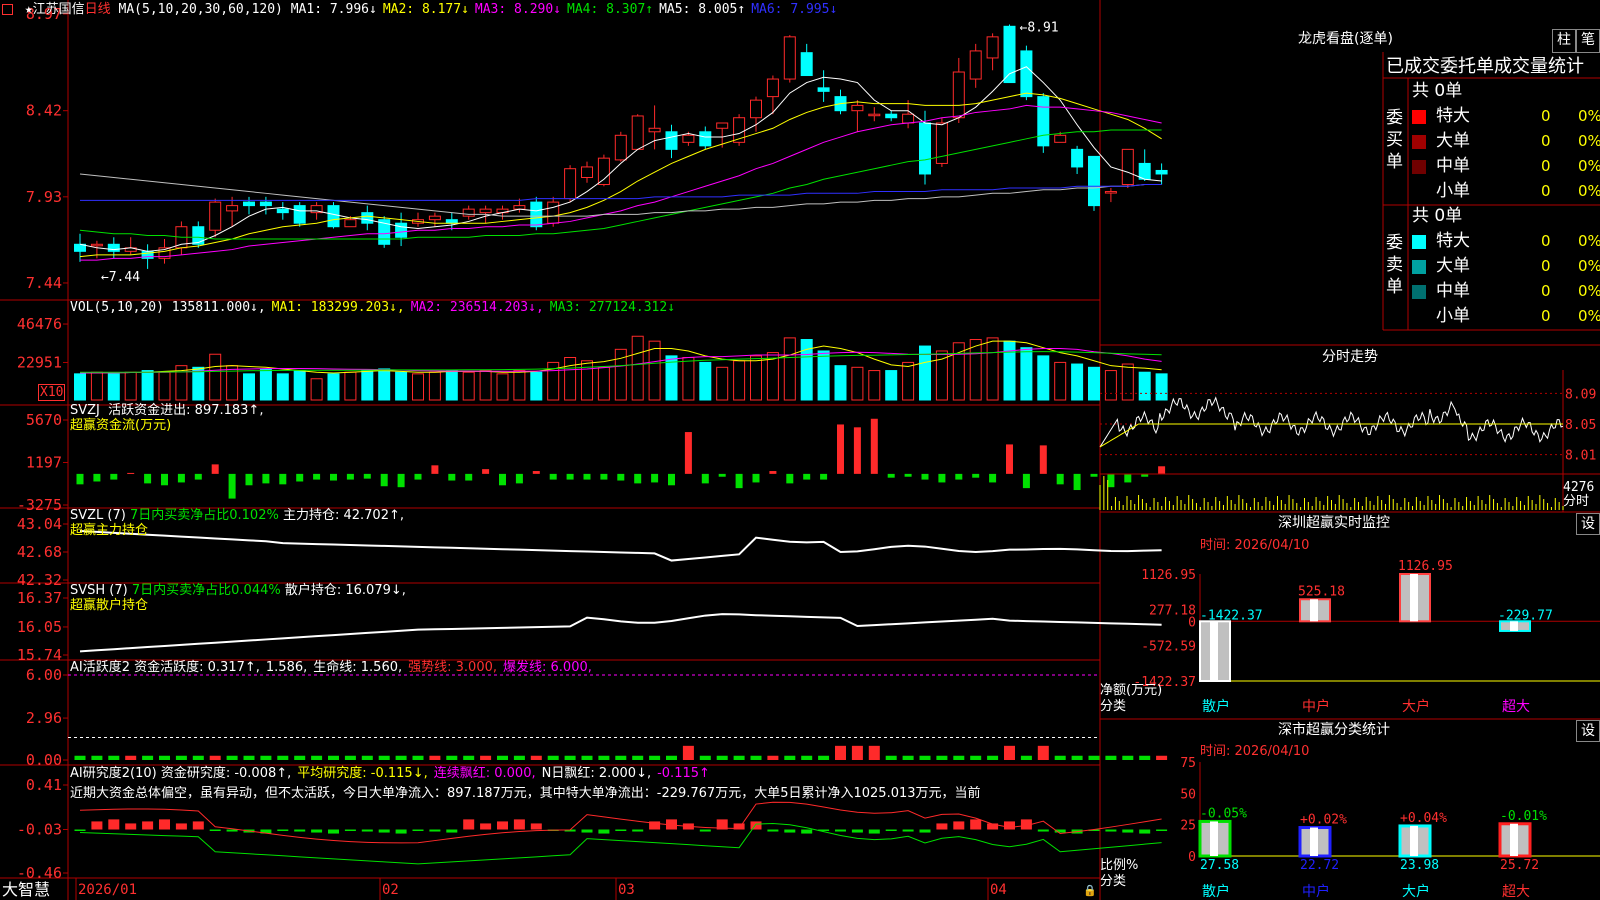 Image resolution: width=1600 pixels, height=900 pixels. What do you see at coordinates (1394, 140) in the screenshot?
I see `buy-orders-label: 委买单` at bounding box center [1394, 140].